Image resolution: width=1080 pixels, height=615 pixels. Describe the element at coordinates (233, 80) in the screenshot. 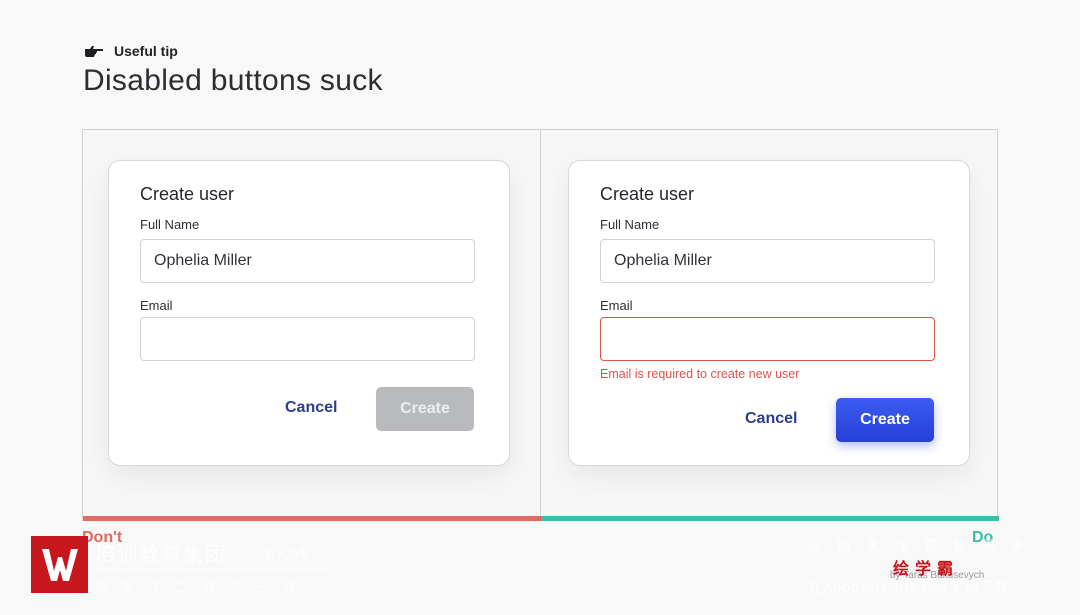

I see `page-title: Disabled buttons suck` at that location.